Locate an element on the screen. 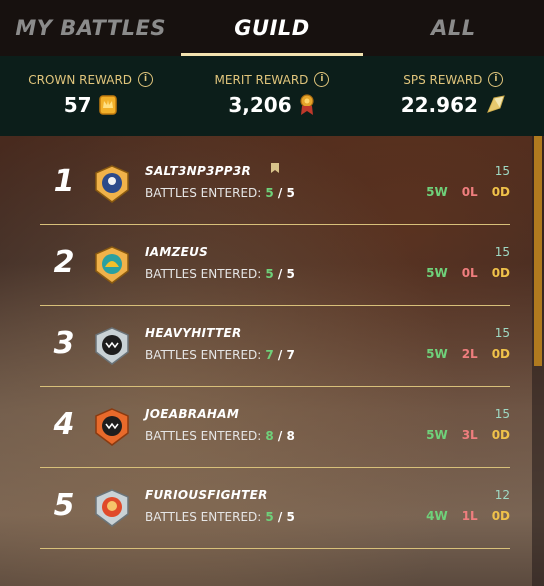 This screenshot has height=586, width=544. merit-reward: MERIT REWARD i 3,206 is located at coordinates (271, 96).